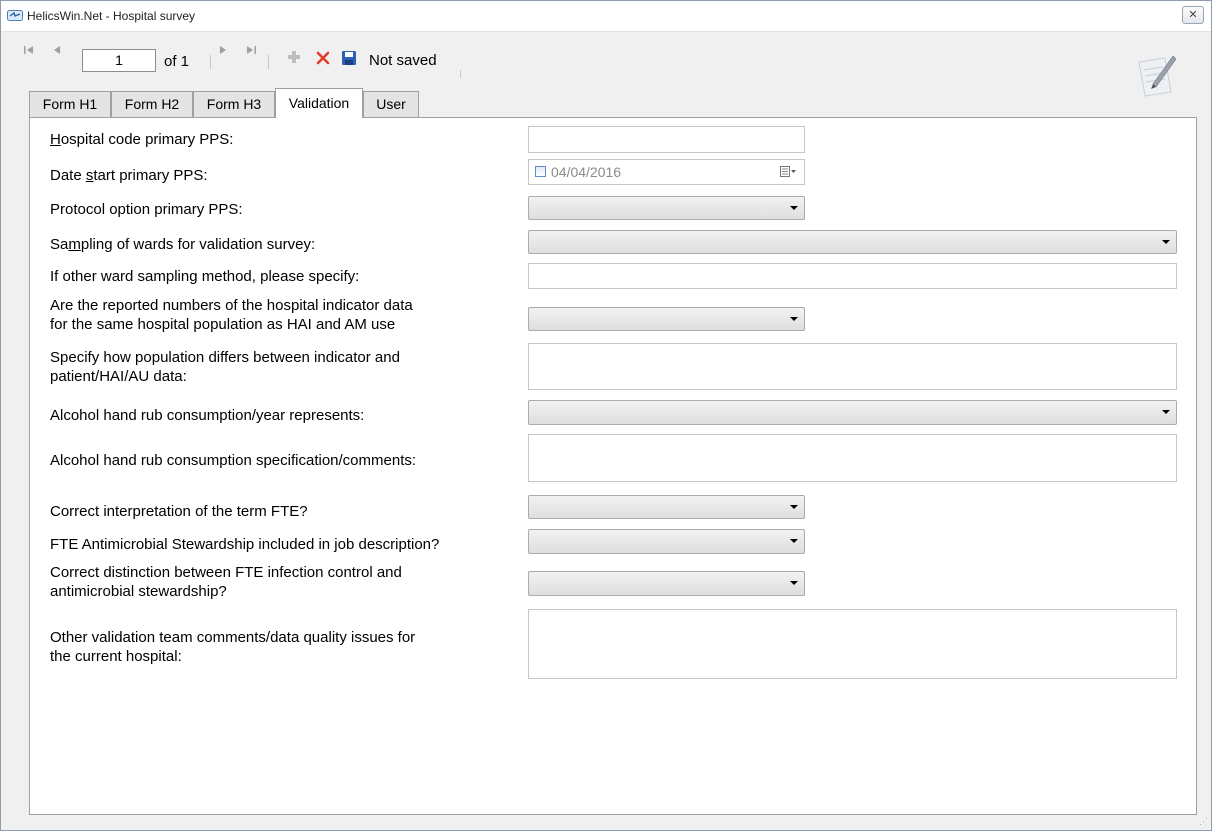  I want to click on fte-distinction-select, so click(666, 583).